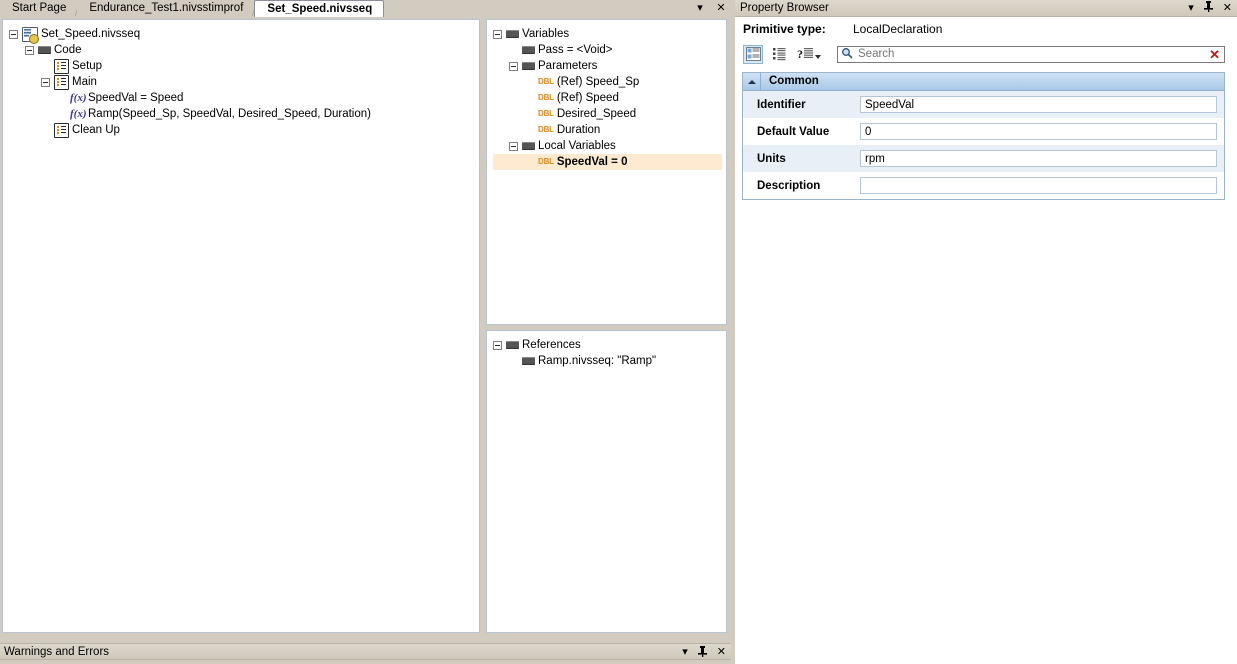  What do you see at coordinates (1038, 158) in the screenshot?
I see `property-input-units` at bounding box center [1038, 158].